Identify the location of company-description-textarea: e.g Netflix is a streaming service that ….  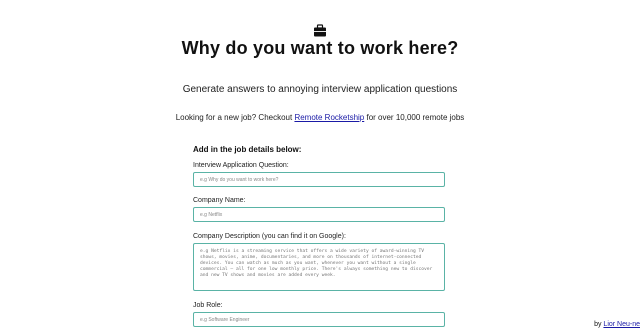
(319, 267).